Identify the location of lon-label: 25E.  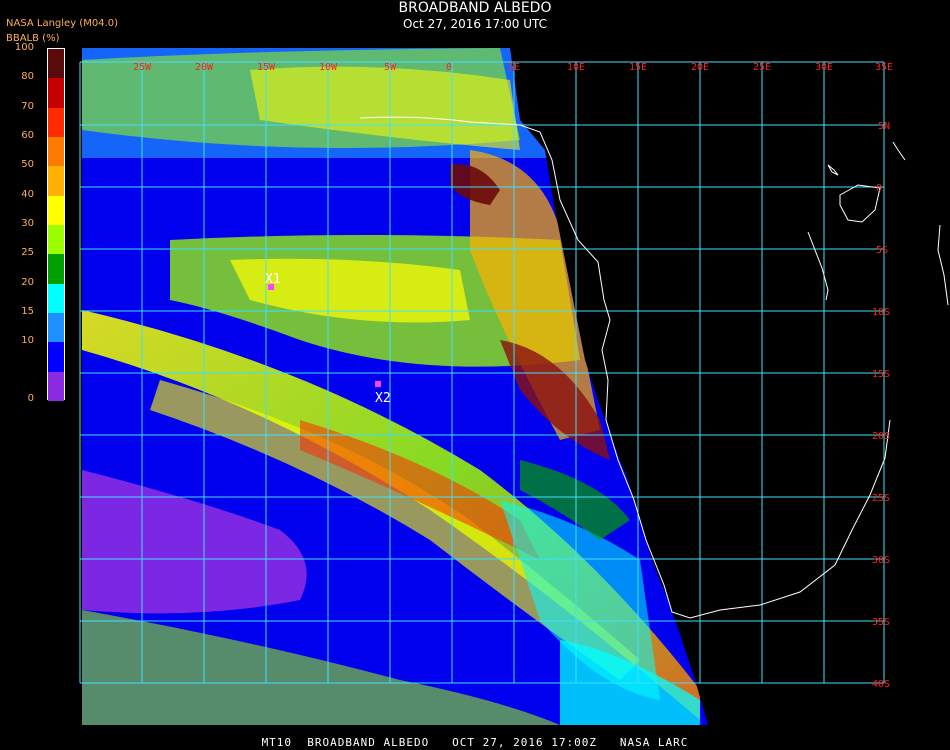
(762, 67).